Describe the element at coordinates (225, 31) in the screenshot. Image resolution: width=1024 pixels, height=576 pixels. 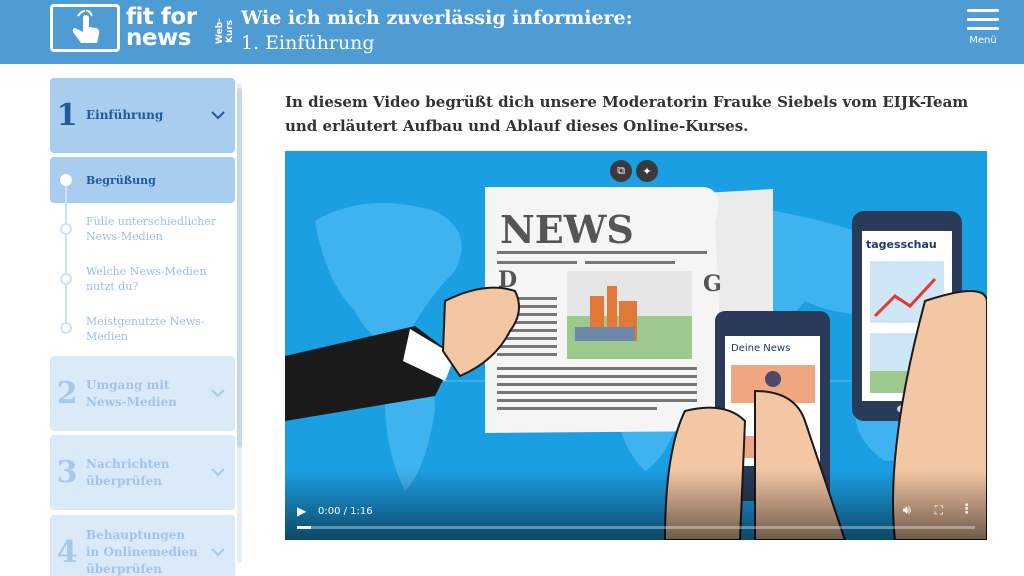
I see `logo-side-text: Web-Kurs` at that location.